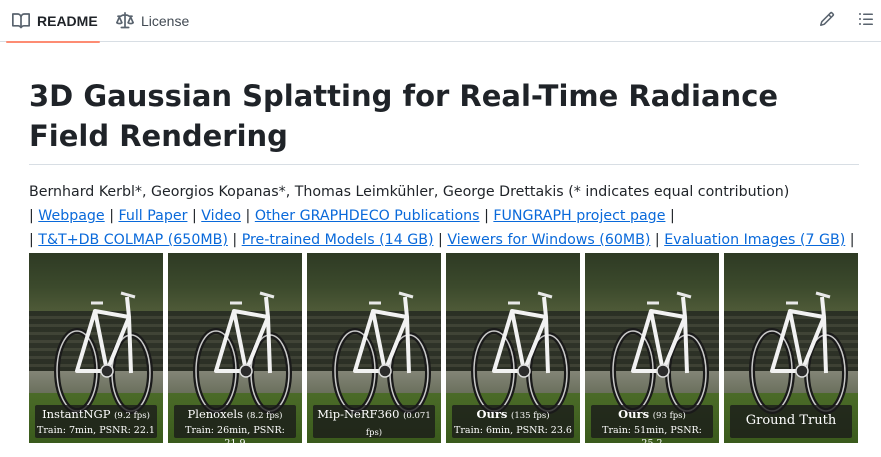 This screenshot has height=457, width=881. I want to click on method-name: Plenoxels, so click(215, 414).